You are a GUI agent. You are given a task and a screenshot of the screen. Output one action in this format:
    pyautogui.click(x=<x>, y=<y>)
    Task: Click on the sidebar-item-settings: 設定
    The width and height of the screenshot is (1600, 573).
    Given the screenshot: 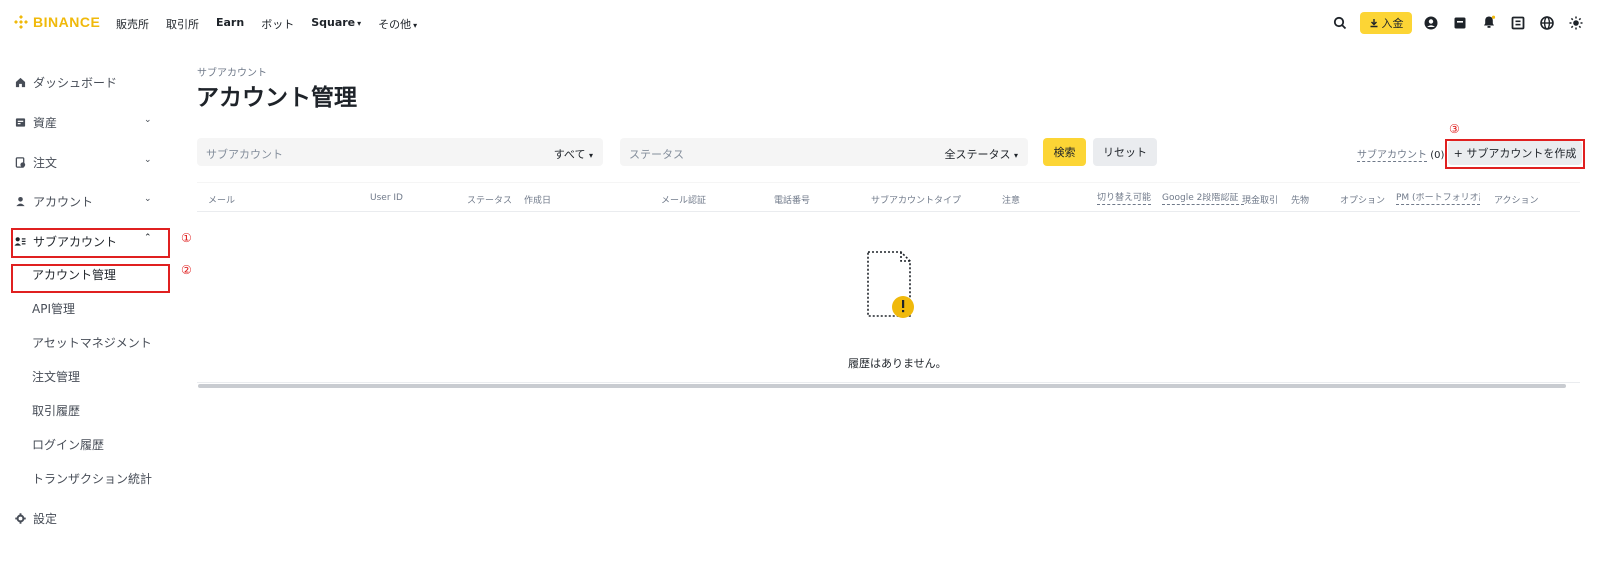 What is the action you would take?
    pyautogui.click(x=35, y=518)
    